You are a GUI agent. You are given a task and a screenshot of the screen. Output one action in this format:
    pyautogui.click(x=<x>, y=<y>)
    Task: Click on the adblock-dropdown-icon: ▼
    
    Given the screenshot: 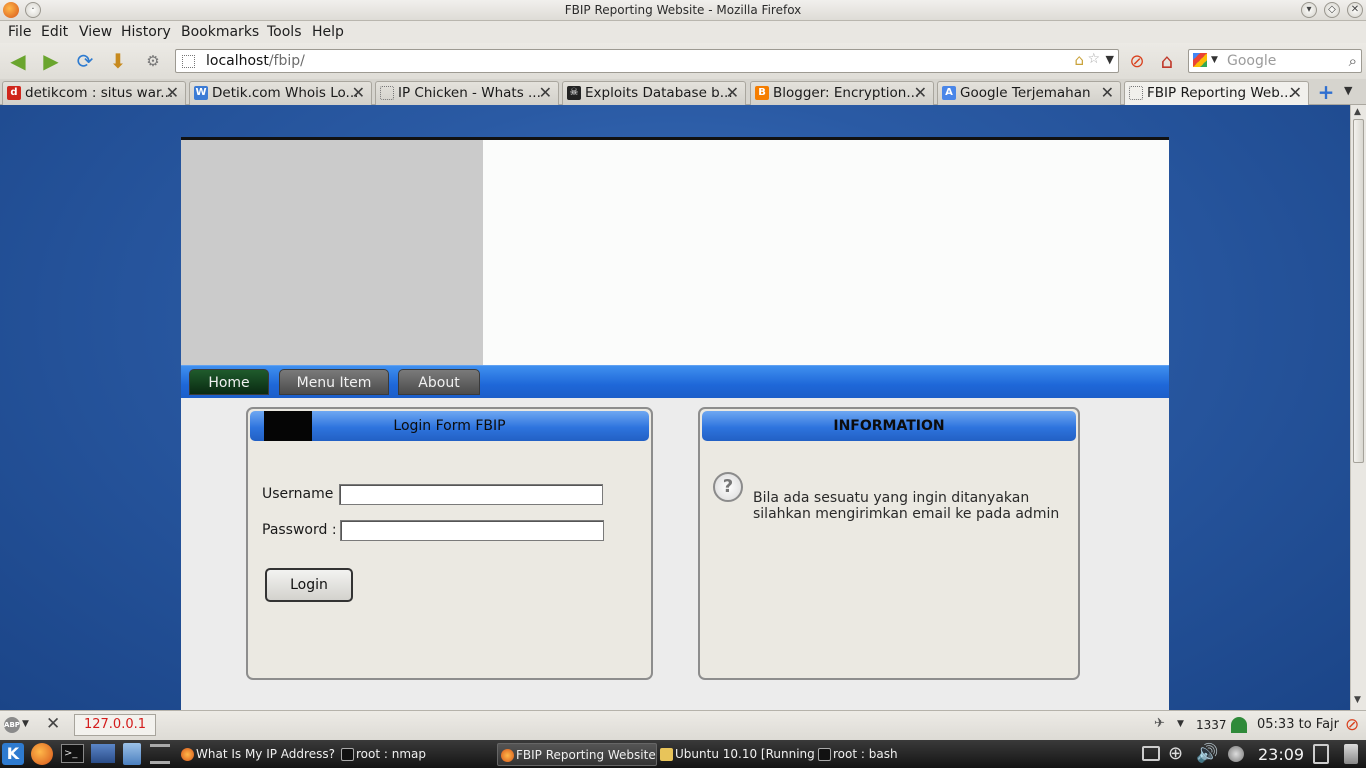 What is the action you would take?
    pyautogui.click(x=25, y=724)
    